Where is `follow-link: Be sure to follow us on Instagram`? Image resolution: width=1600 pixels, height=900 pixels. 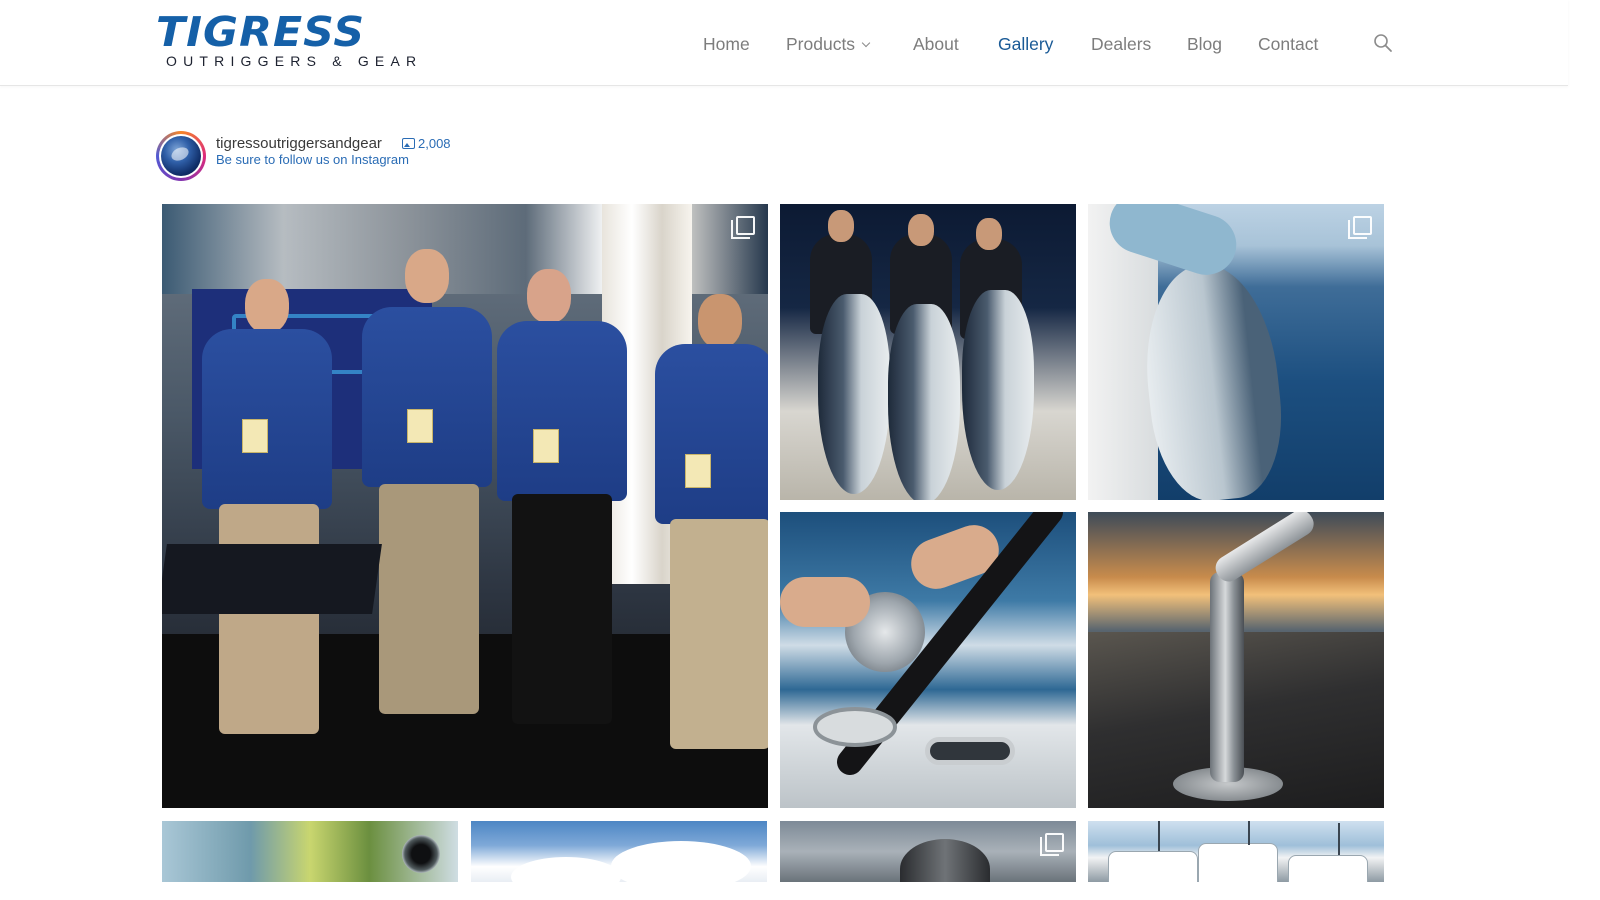 follow-link: Be sure to follow us on Instagram is located at coordinates (312, 160).